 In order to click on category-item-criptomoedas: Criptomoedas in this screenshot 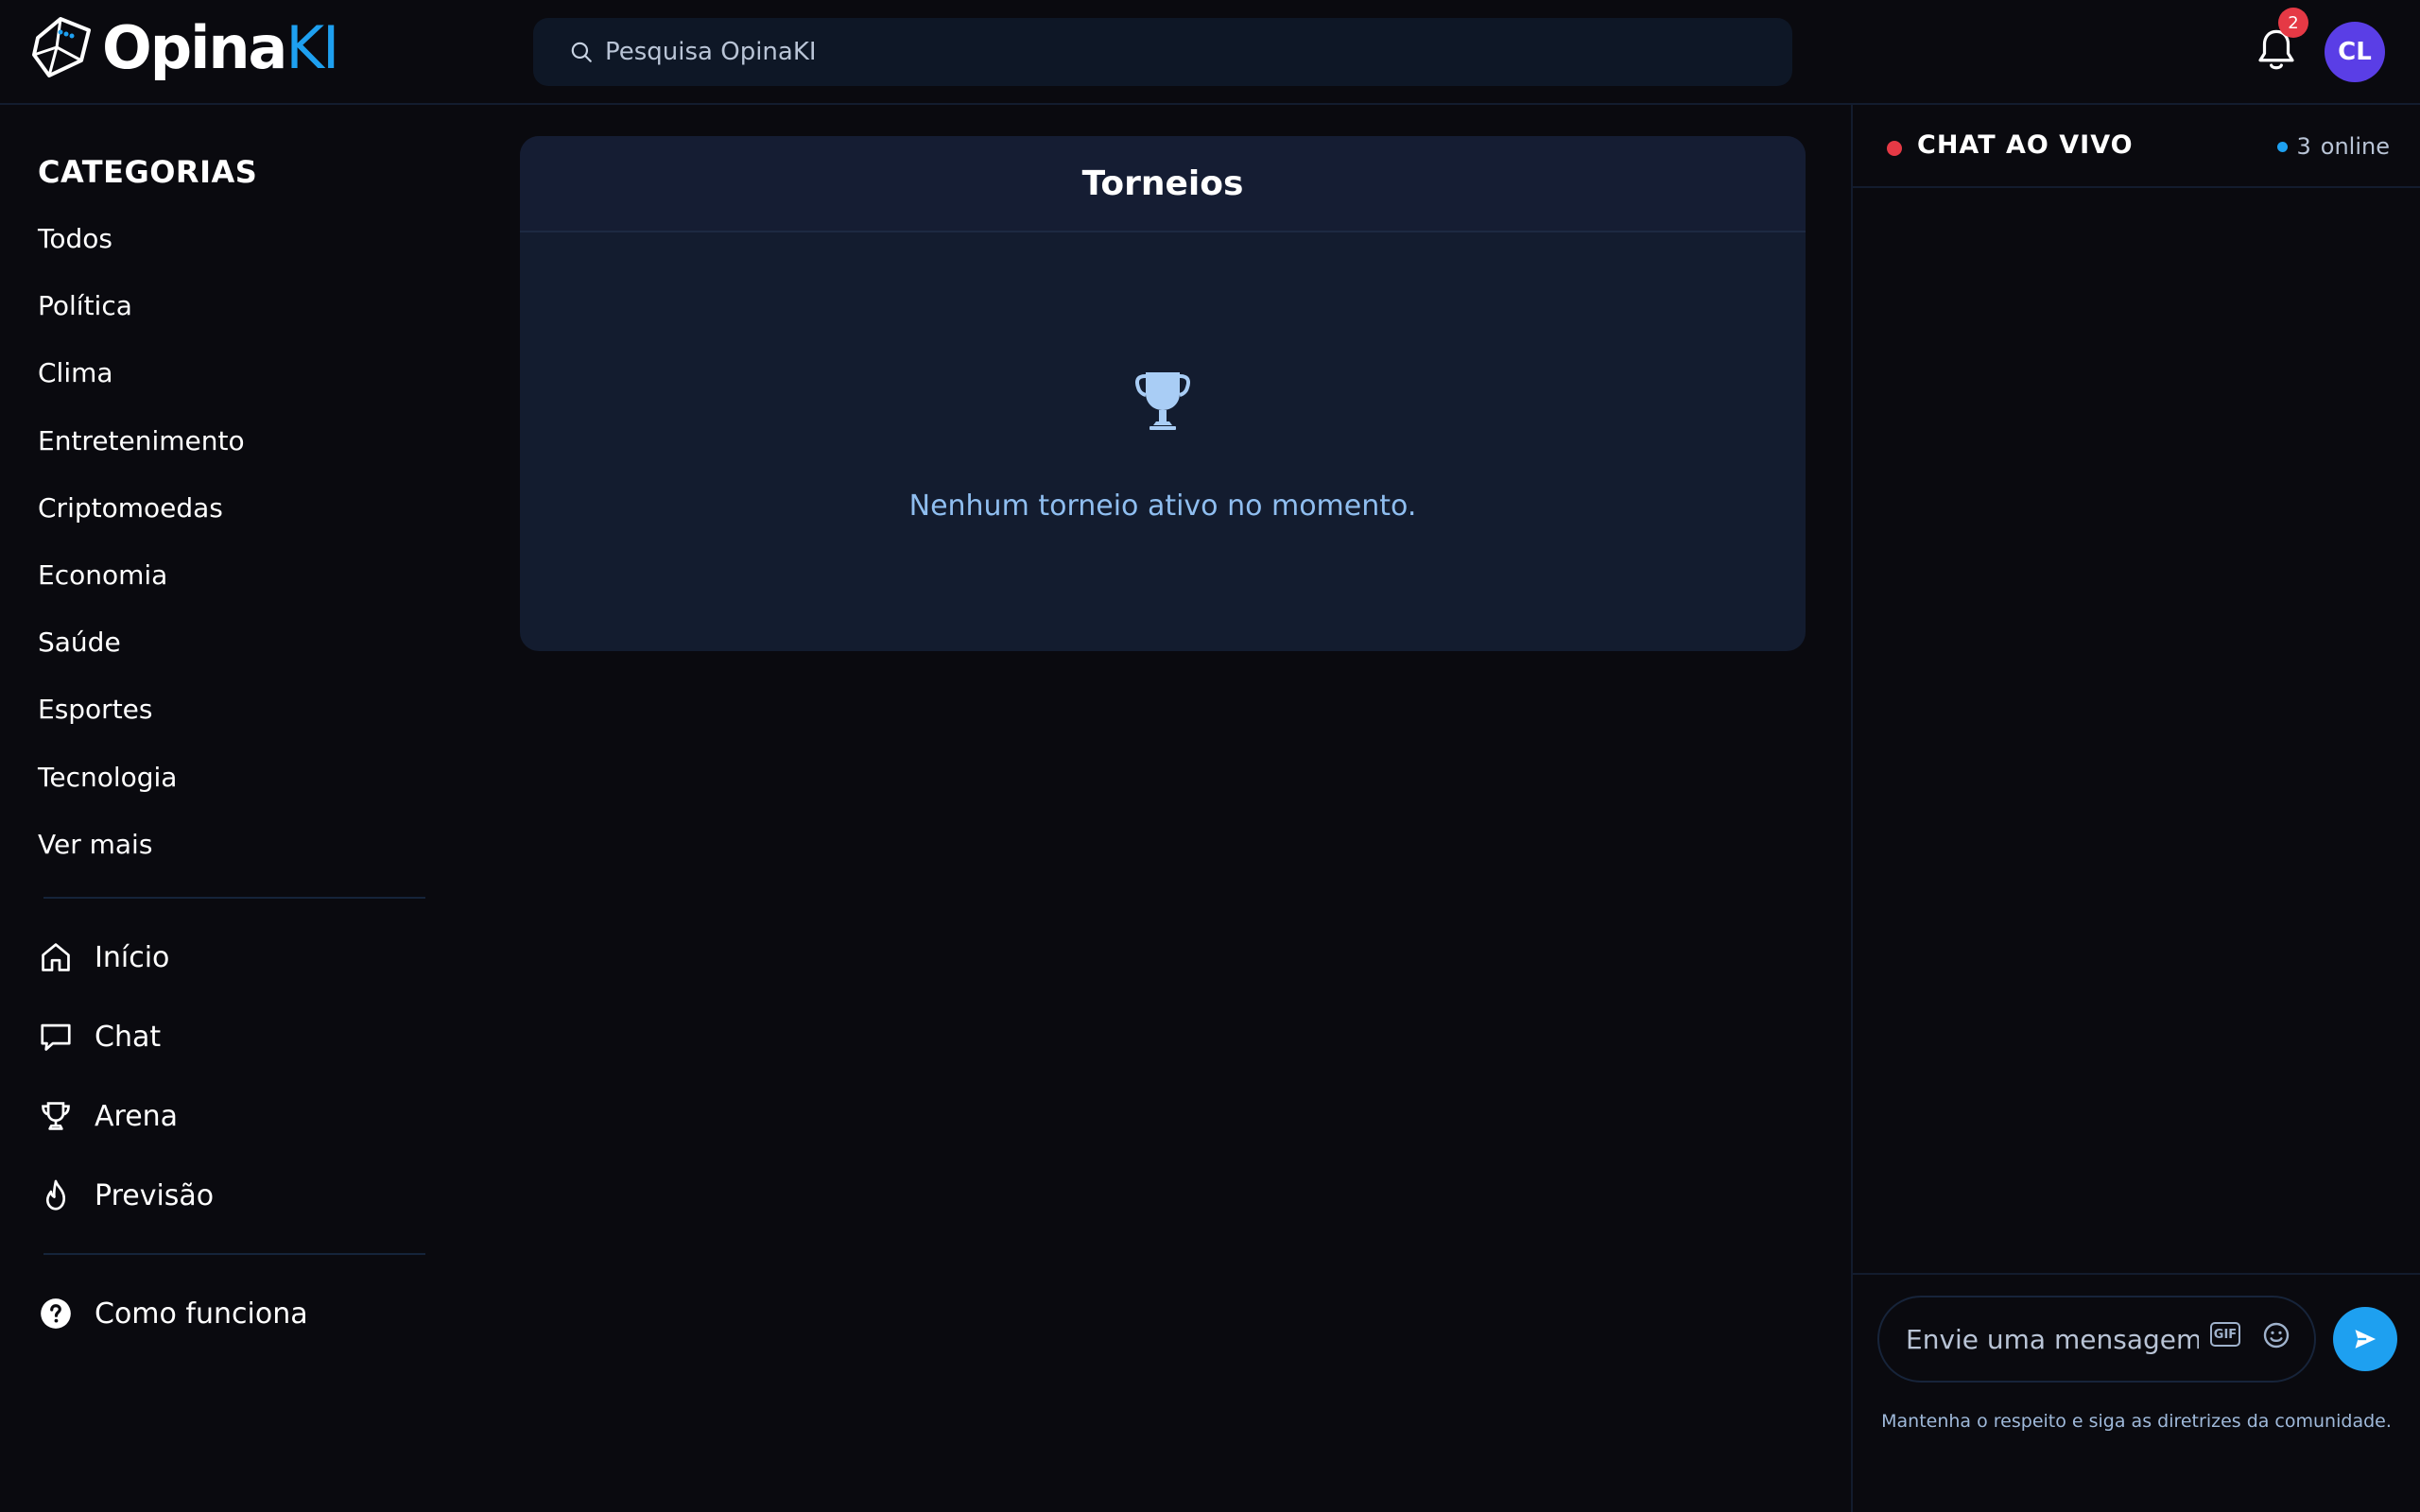, I will do `click(141, 525)`.